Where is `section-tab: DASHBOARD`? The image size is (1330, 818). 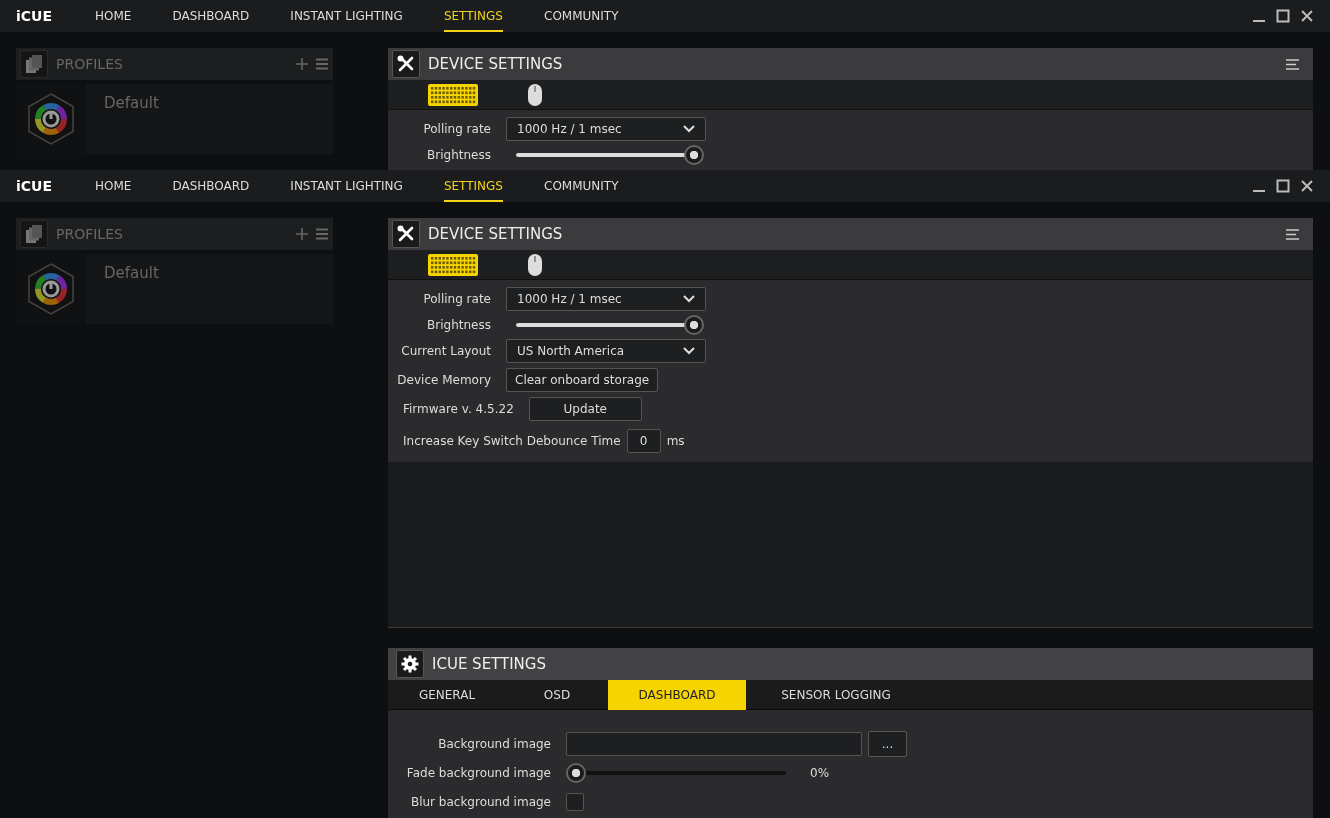 section-tab: DASHBOARD is located at coordinates (677, 695).